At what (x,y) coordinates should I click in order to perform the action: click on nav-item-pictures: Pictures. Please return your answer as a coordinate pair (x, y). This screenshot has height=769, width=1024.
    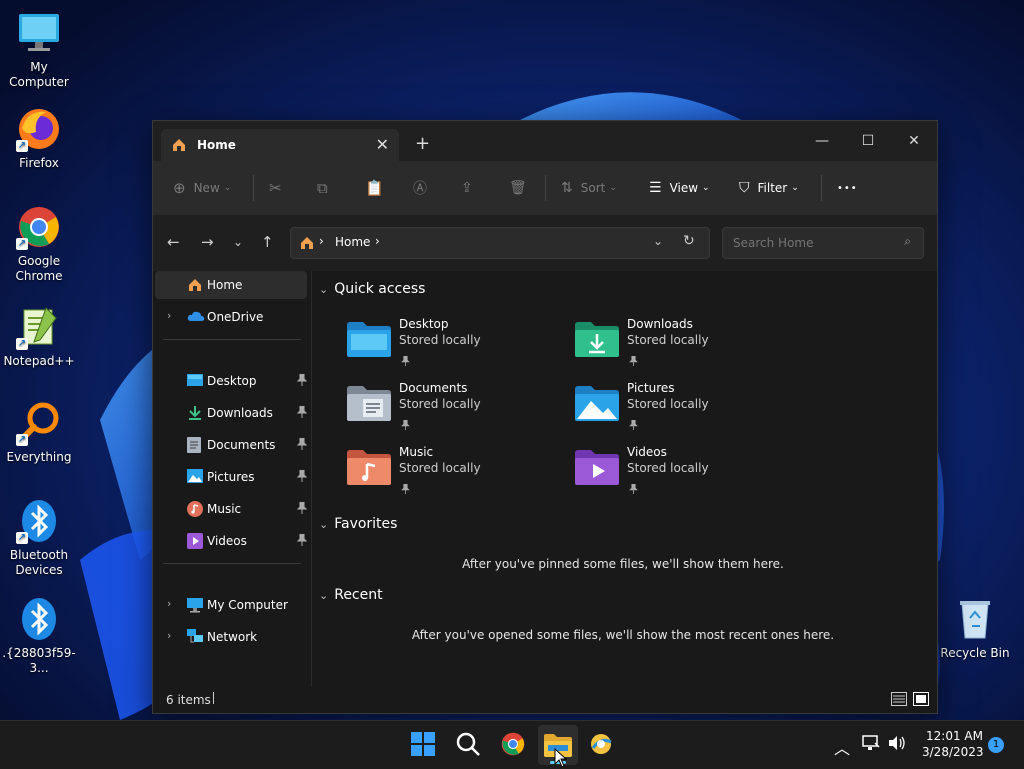
    Looking at the image, I should click on (231, 477).